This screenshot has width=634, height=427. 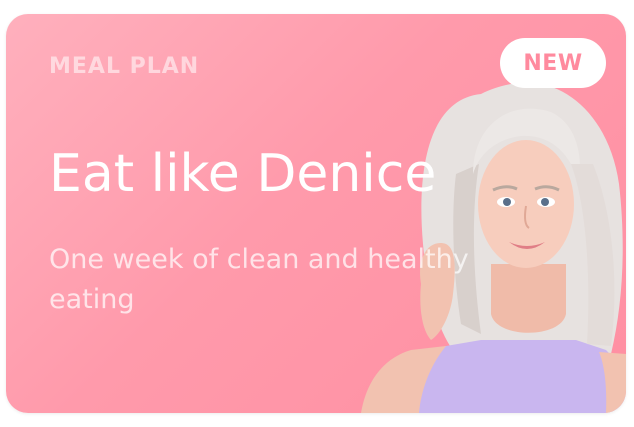 I want to click on new-badge: NEW, so click(x=553, y=63).